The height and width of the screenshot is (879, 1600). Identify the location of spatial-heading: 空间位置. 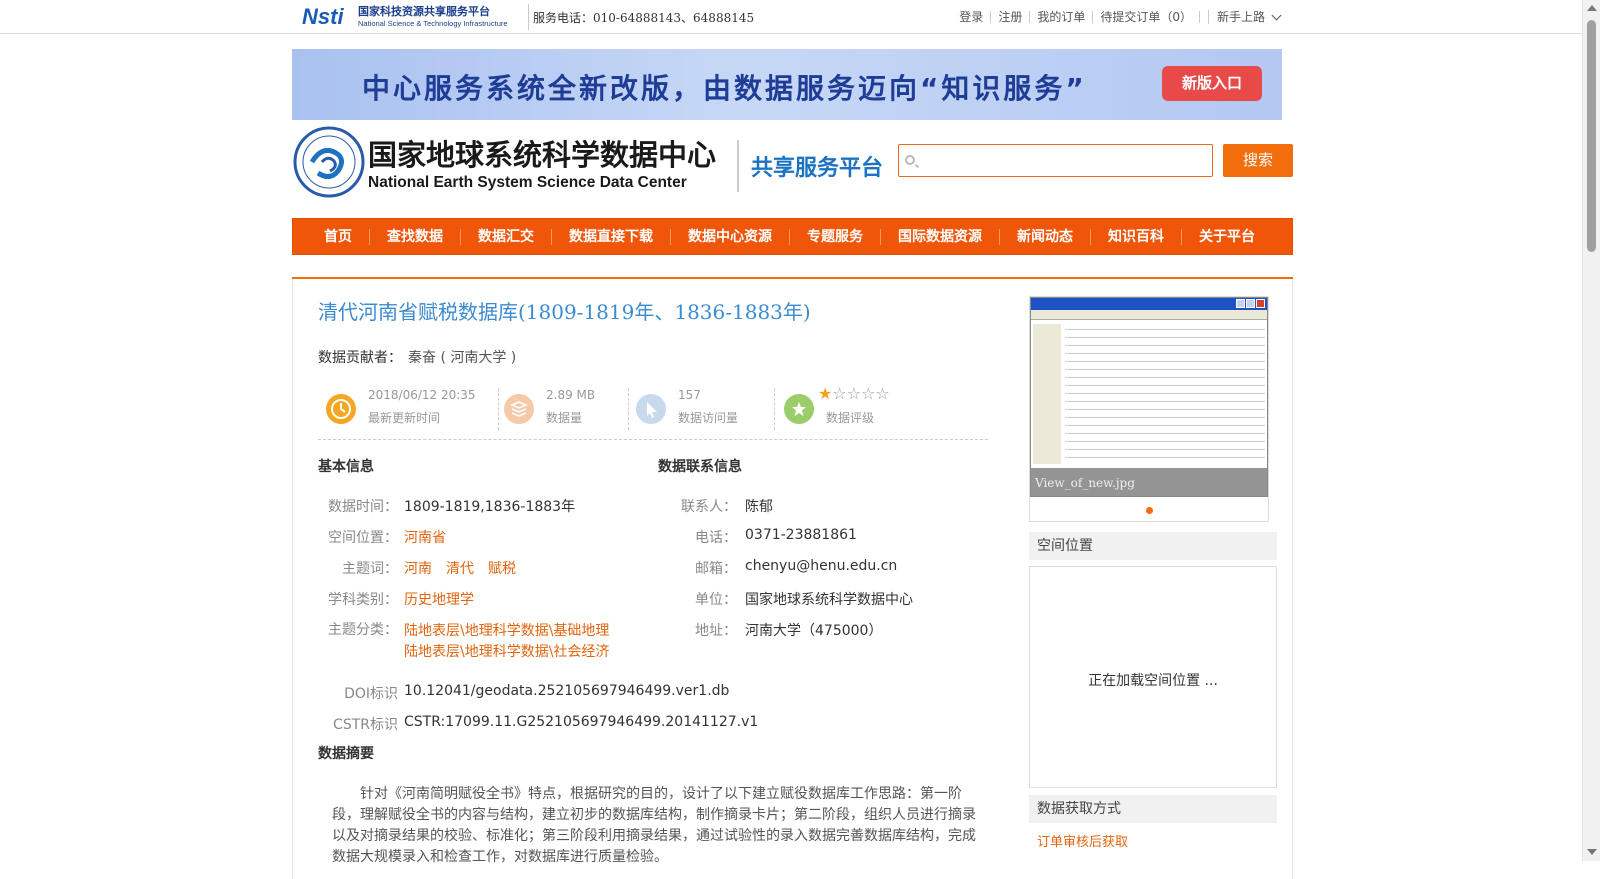
(1153, 546).